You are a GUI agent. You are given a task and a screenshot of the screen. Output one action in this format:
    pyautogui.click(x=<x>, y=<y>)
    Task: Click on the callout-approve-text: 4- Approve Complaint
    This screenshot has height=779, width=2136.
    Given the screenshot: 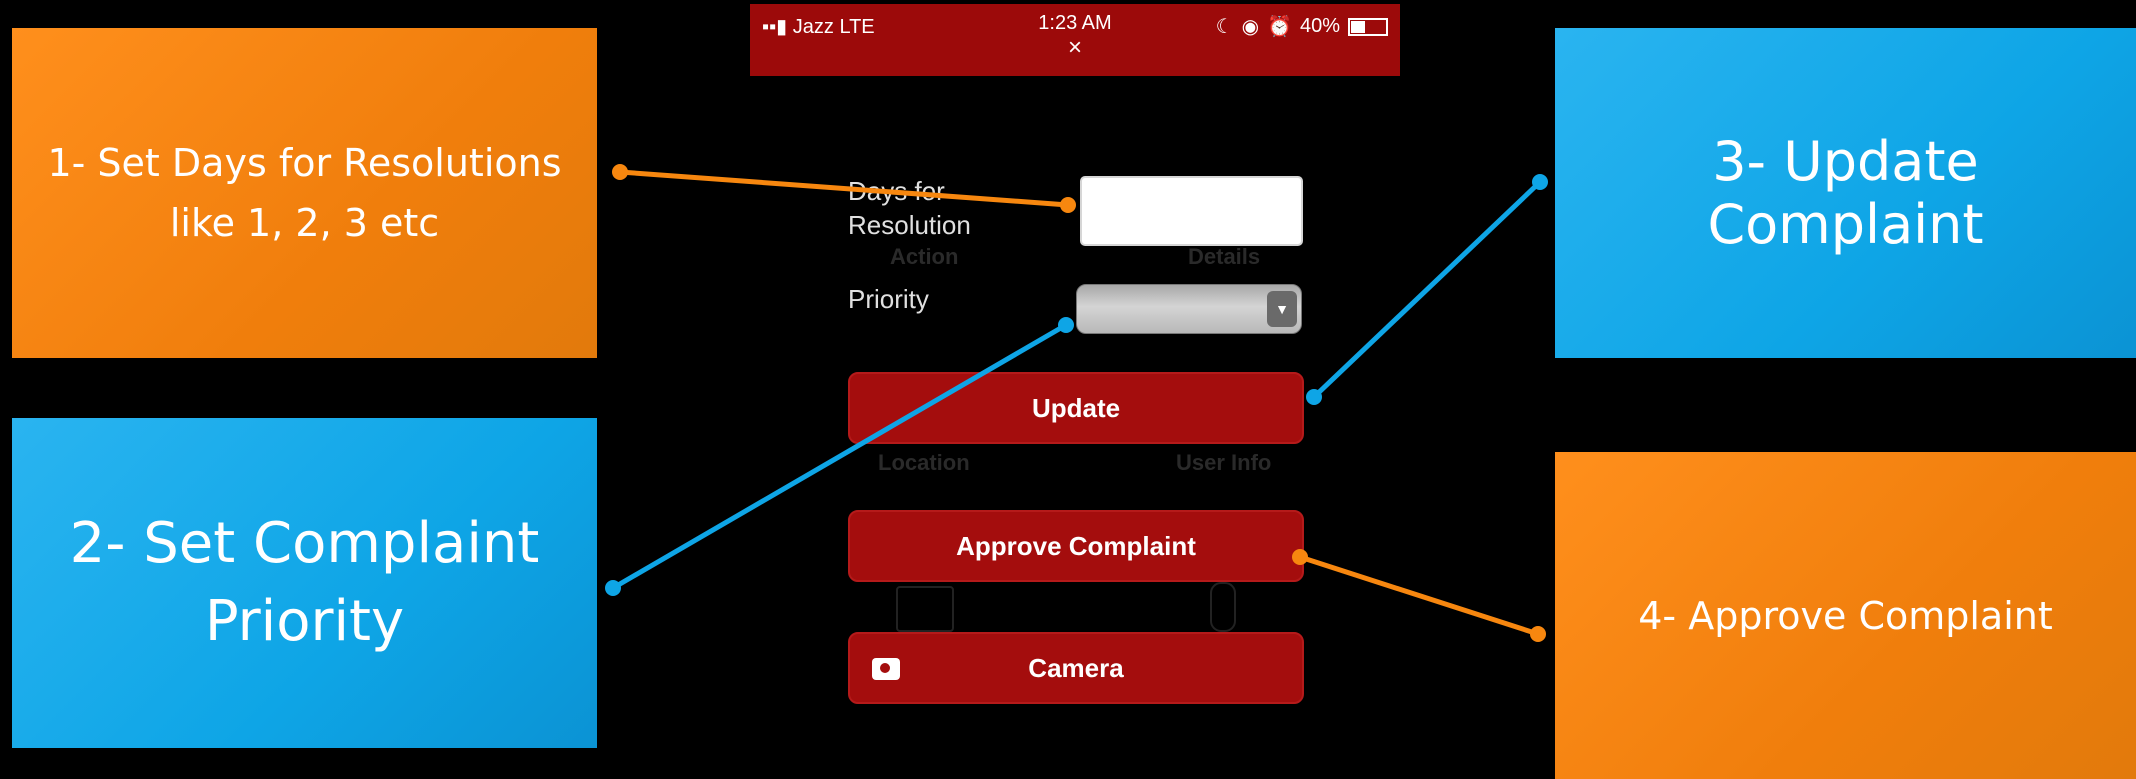 What is the action you would take?
    pyautogui.click(x=1845, y=615)
    